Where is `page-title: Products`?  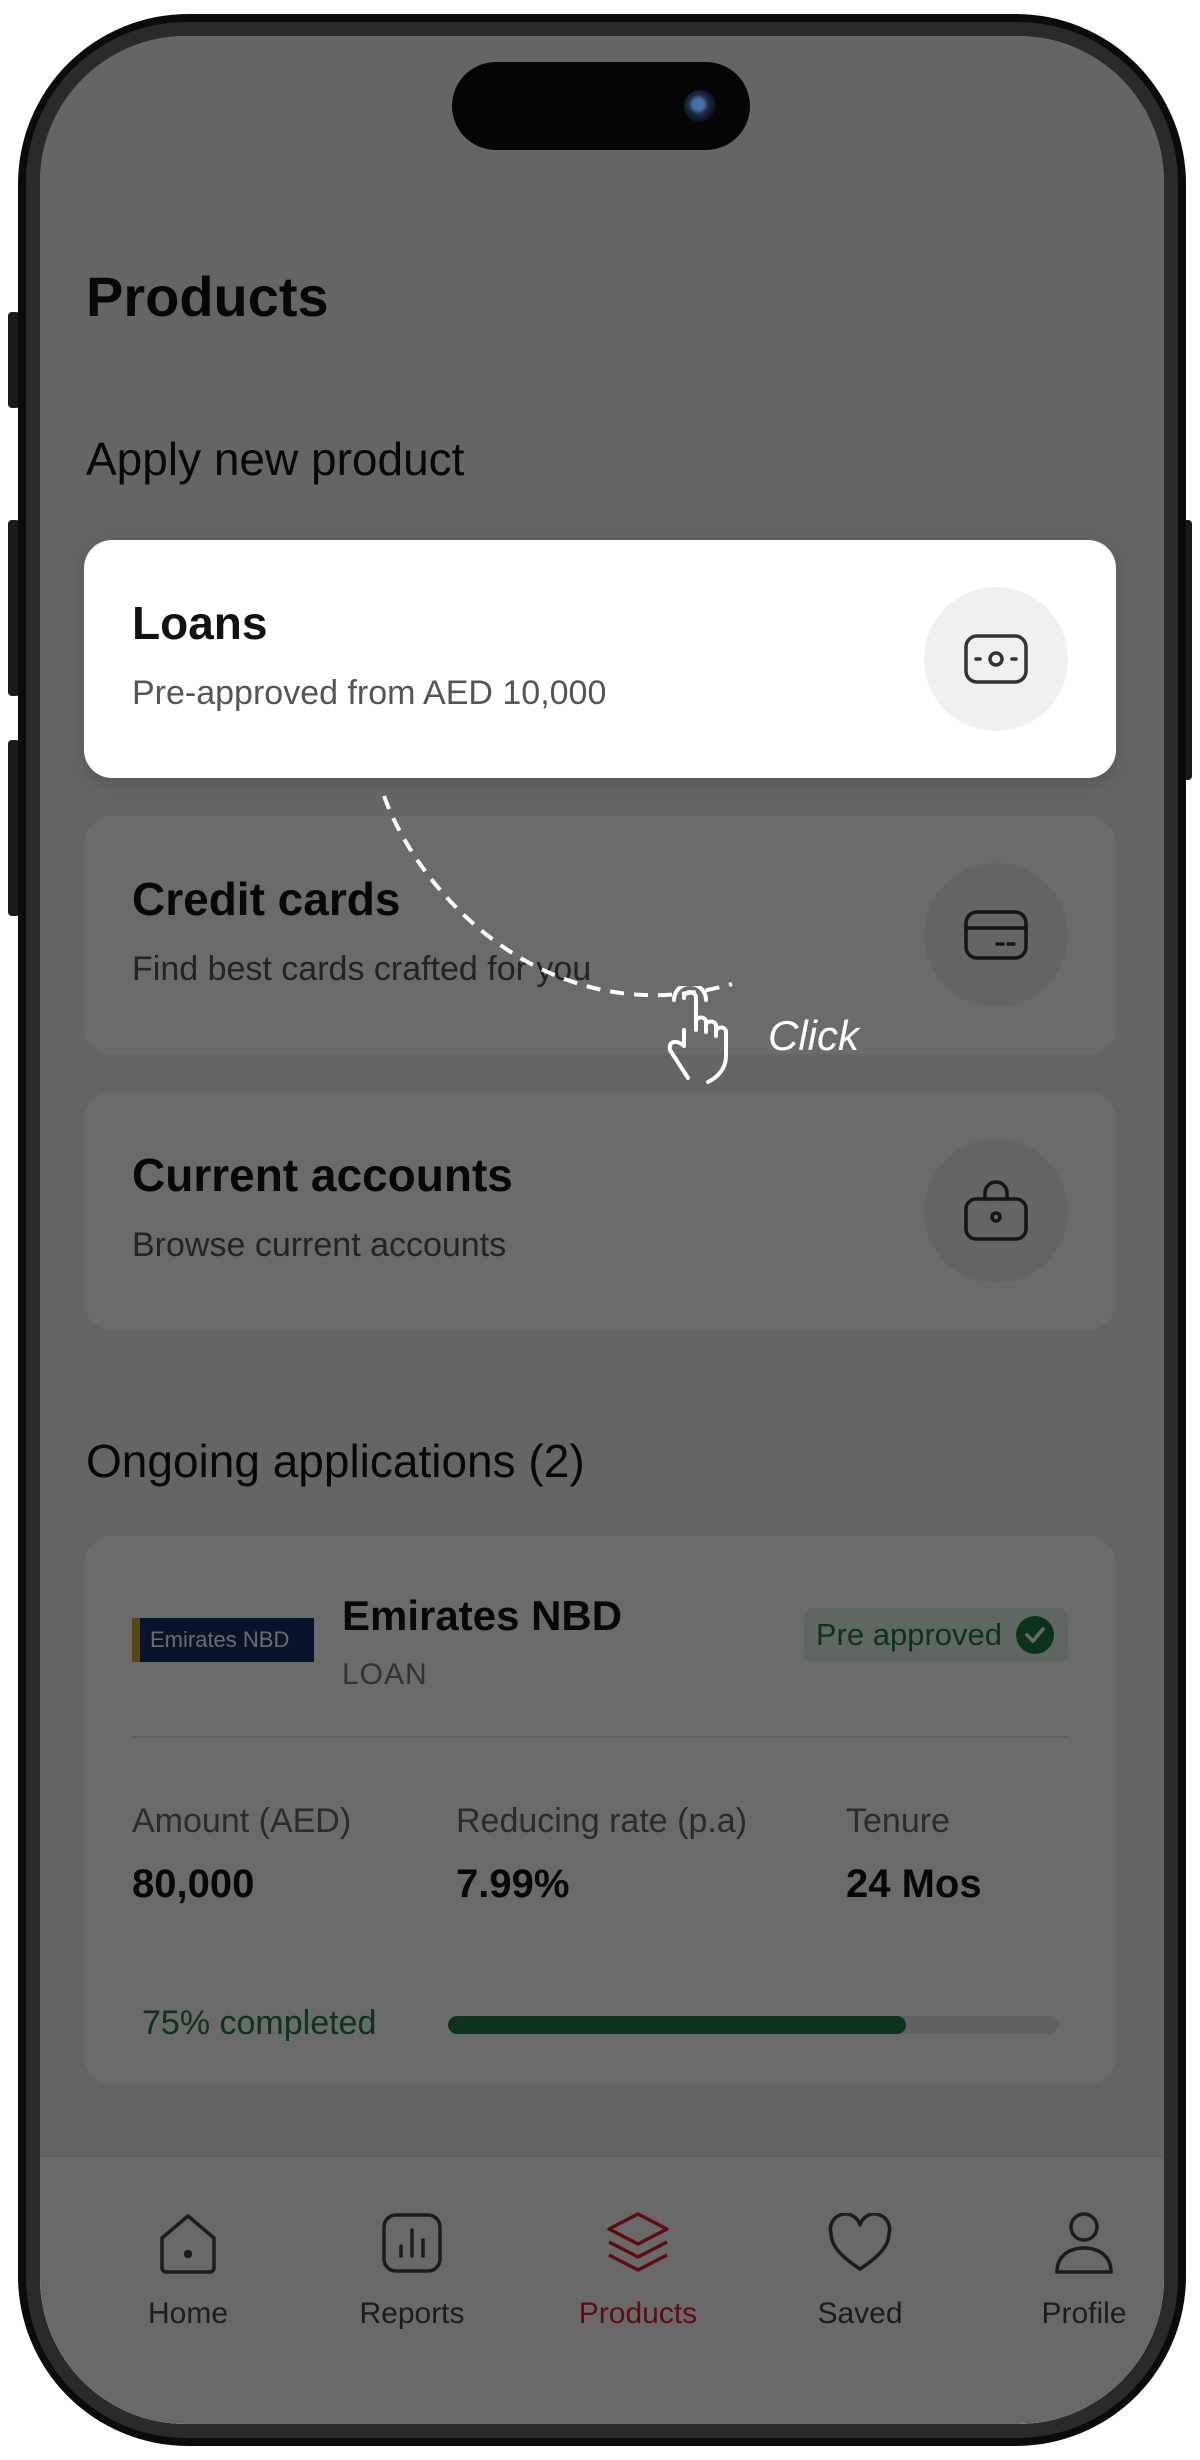
page-title: Products is located at coordinates (207, 296).